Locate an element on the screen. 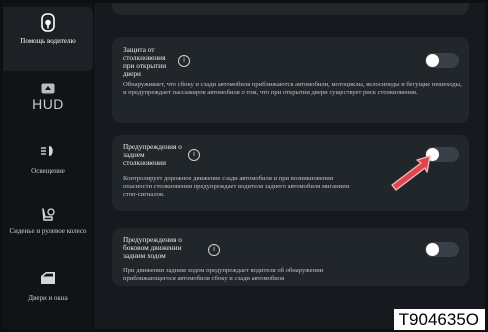 The height and width of the screenshot is (332, 488). sidebar-item-label: Сиденье и рулевое колесо is located at coordinates (48, 231).